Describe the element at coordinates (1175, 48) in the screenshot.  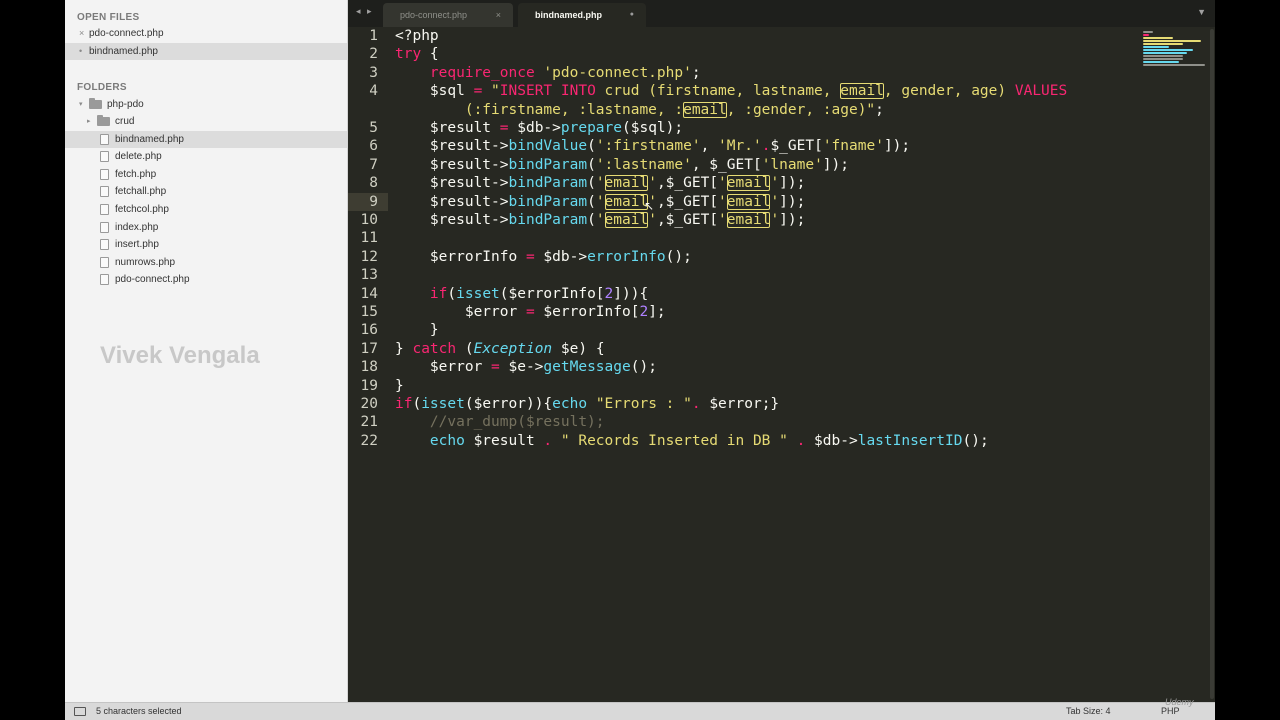
I see `minimap` at that location.